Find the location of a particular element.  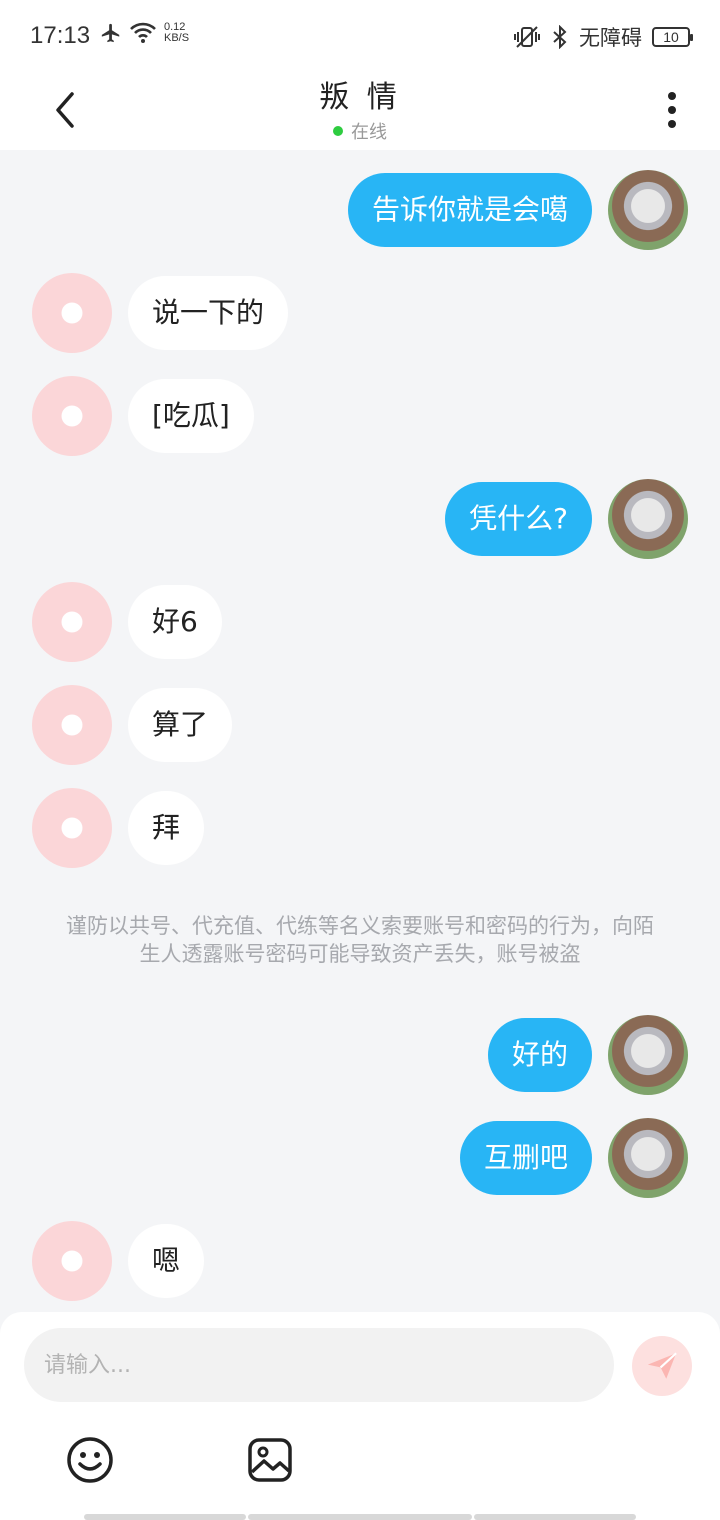

network-speed: 0.12 KB/S is located at coordinates (176, 33).